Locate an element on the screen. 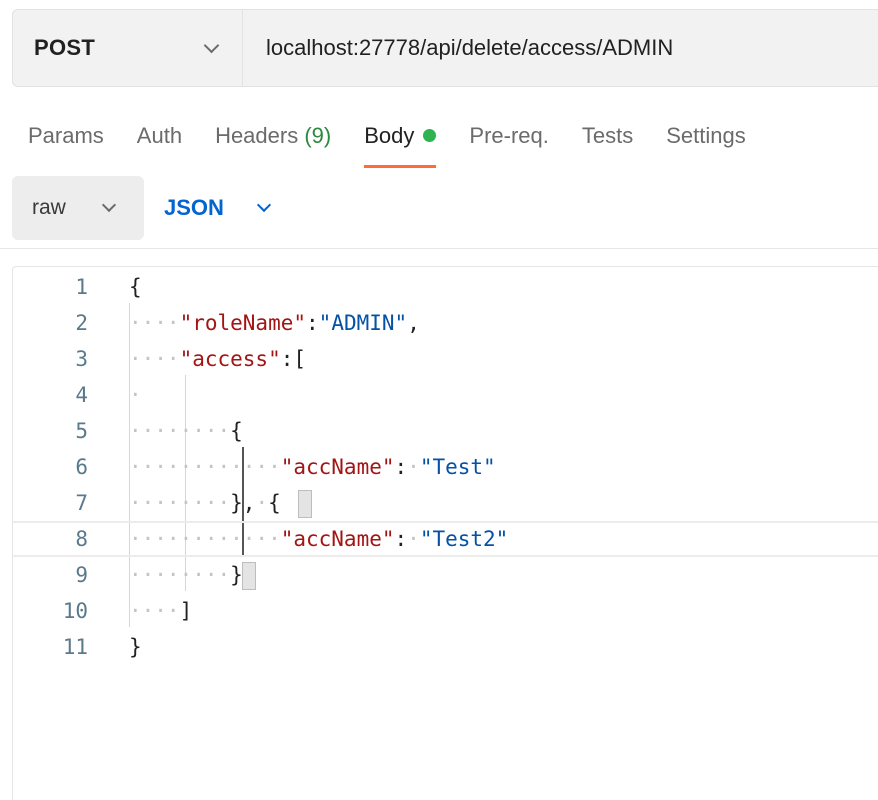 This screenshot has height=800, width=878. line-code: ········} is located at coordinates (186, 575).